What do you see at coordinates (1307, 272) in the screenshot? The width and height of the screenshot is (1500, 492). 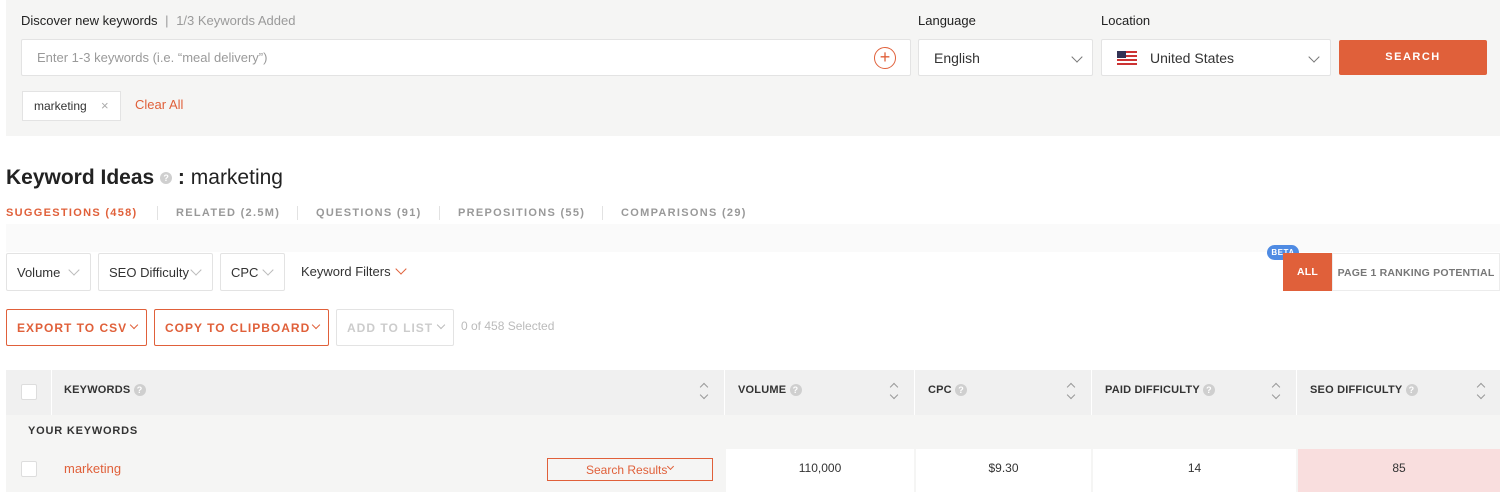 I see `segment-all: ALL` at bounding box center [1307, 272].